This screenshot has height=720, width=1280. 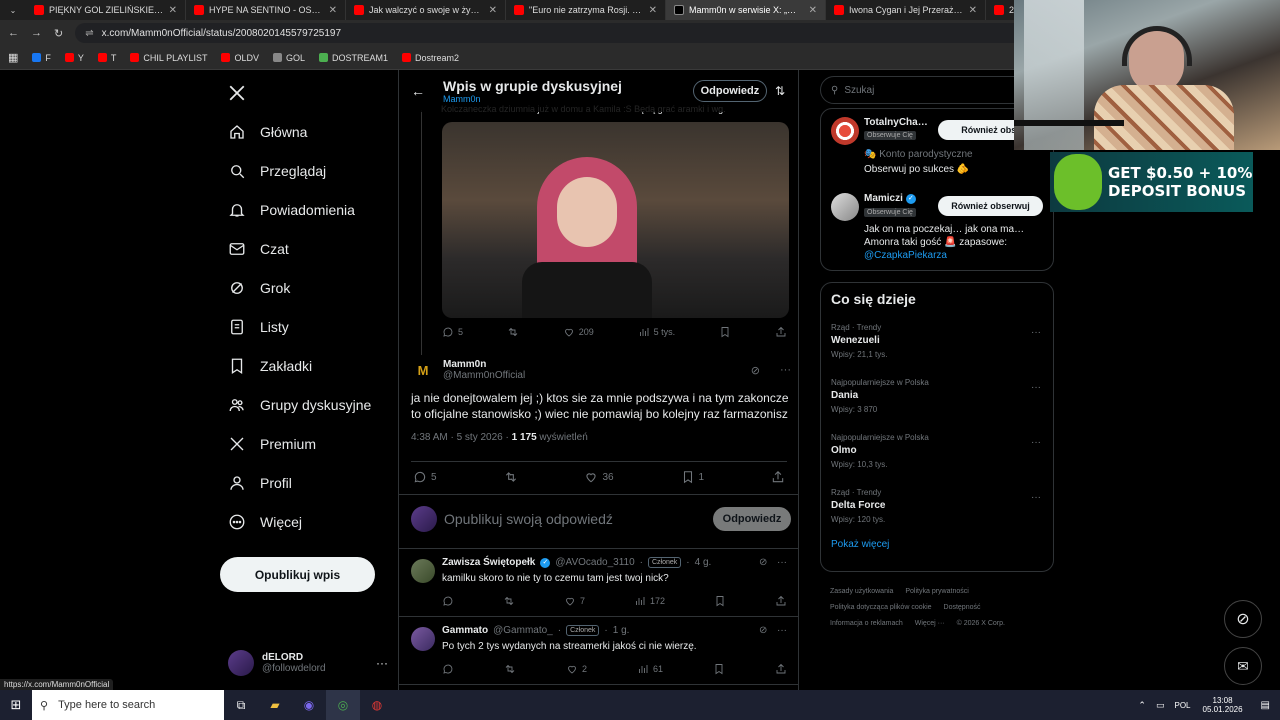 What do you see at coordinates (309, 482) in the screenshot?
I see `nav-item-profile: Profil` at bounding box center [309, 482].